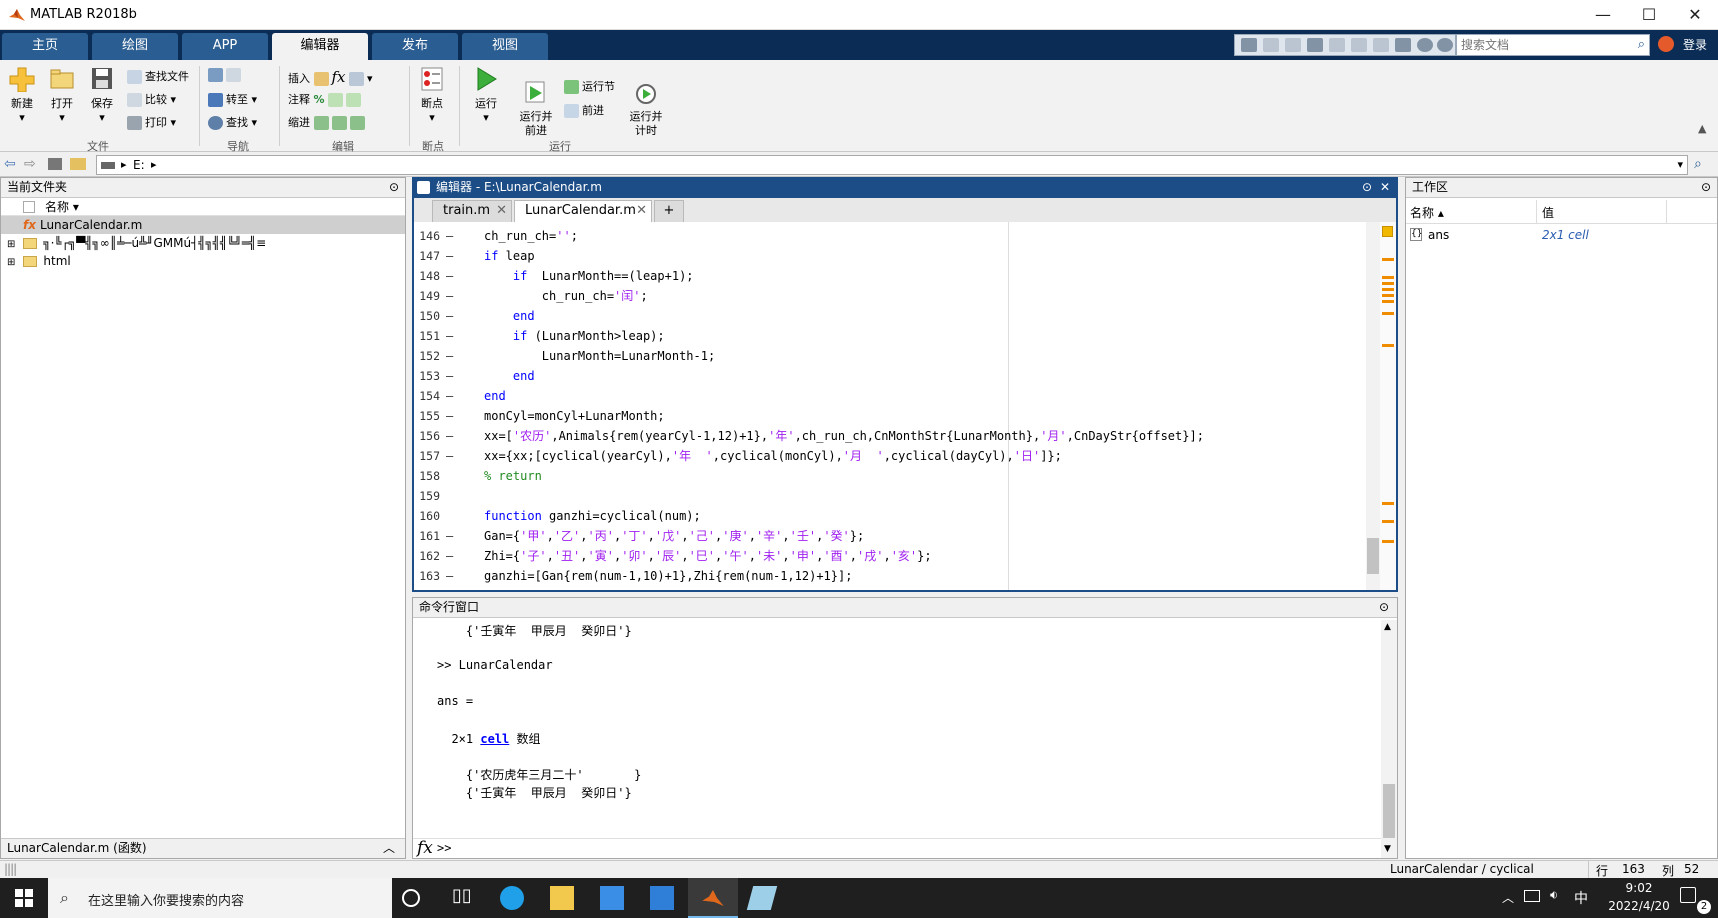  What do you see at coordinates (354, 100) in the screenshot?
I see `wrap-comment-icon` at bounding box center [354, 100].